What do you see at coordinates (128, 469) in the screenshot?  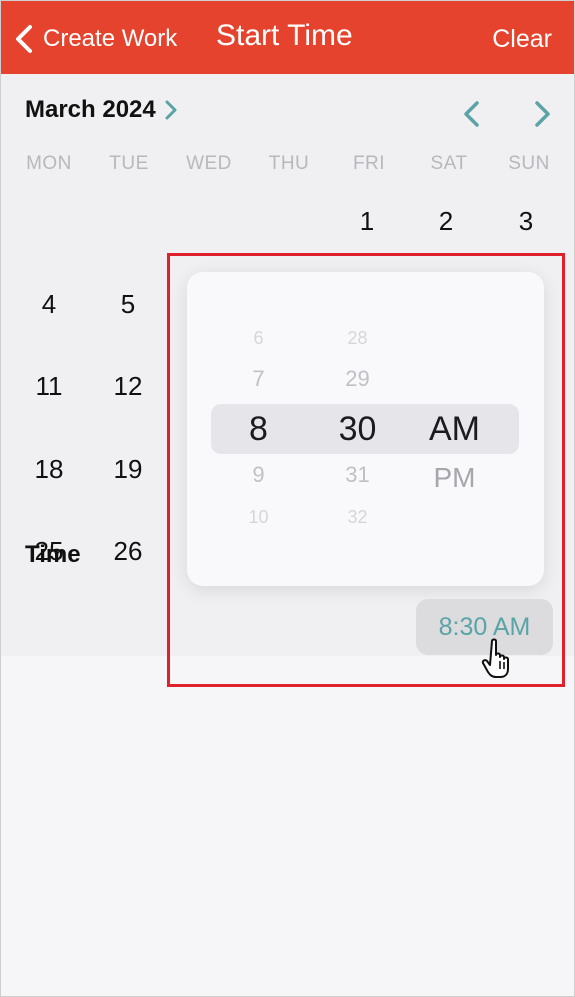 I see `calendar-day: 19` at bounding box center [128, 469].